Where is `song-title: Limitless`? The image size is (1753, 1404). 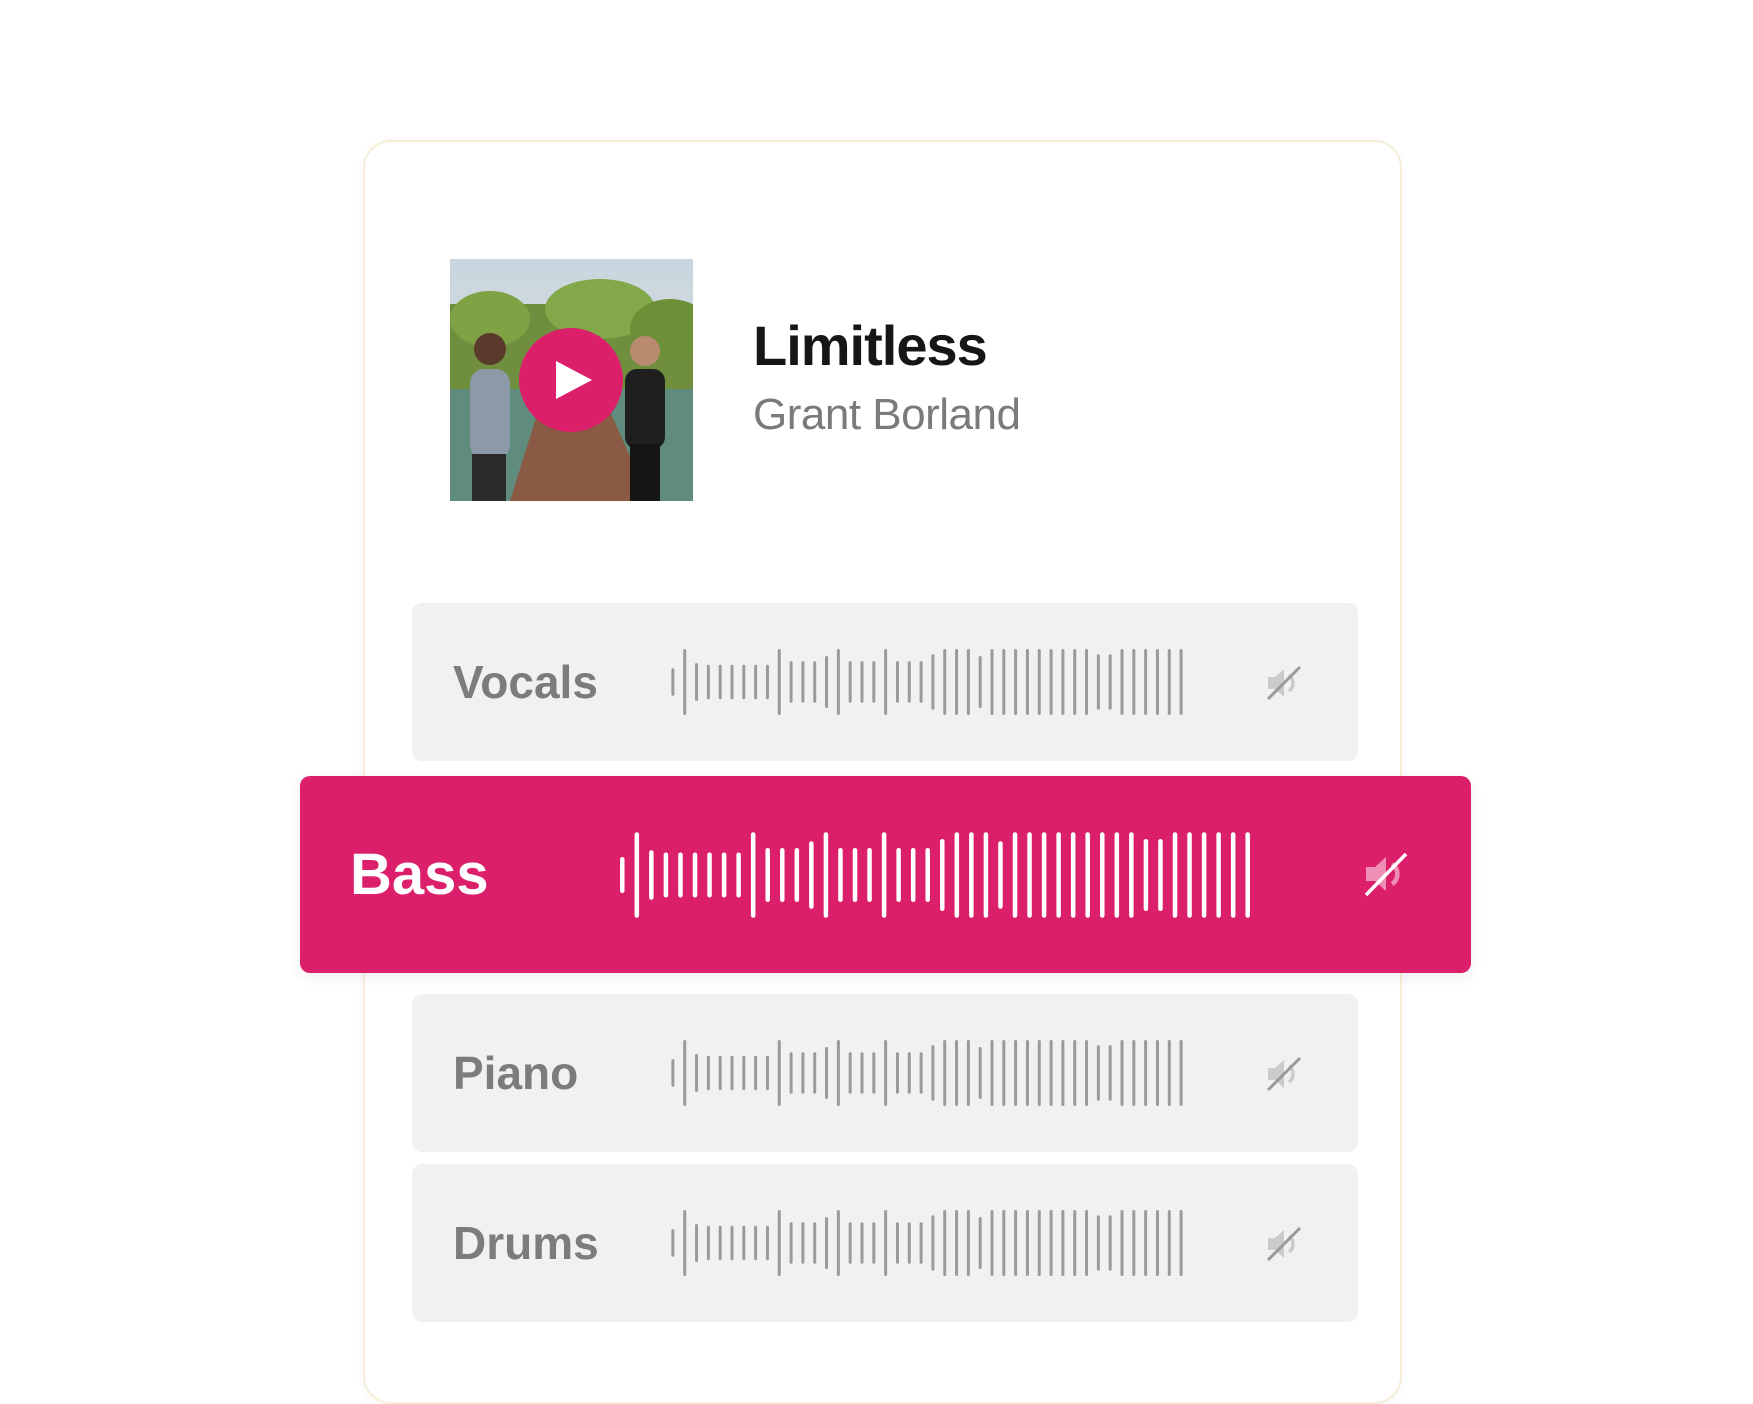
song-title: Limitless is located at coordinates (870, 345).